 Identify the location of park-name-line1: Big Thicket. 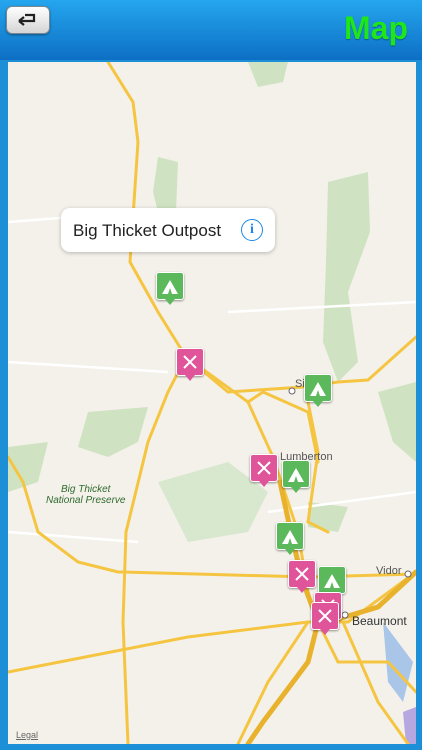
(86, 489).